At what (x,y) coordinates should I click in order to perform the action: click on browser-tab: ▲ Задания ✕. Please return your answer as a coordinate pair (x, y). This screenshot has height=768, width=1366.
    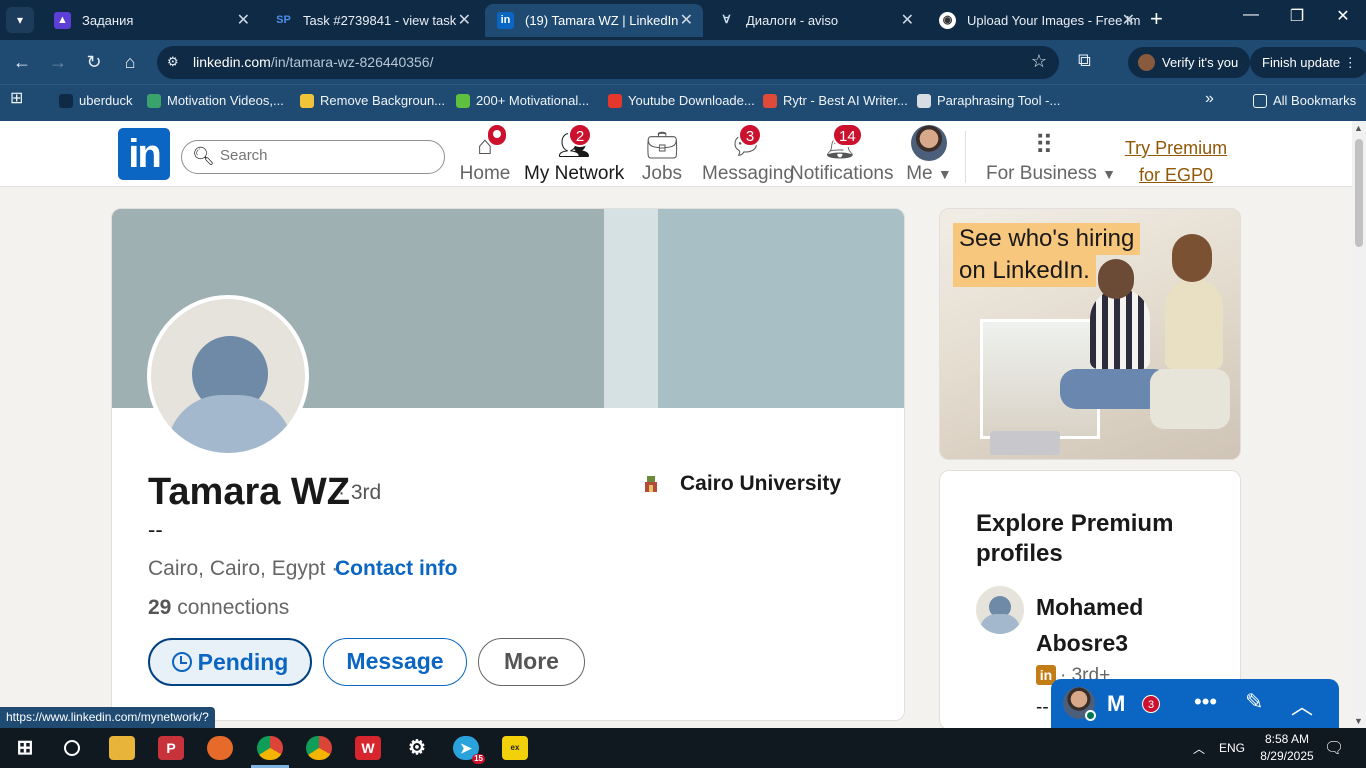
    Looking at the image, I should click on (151, 20).